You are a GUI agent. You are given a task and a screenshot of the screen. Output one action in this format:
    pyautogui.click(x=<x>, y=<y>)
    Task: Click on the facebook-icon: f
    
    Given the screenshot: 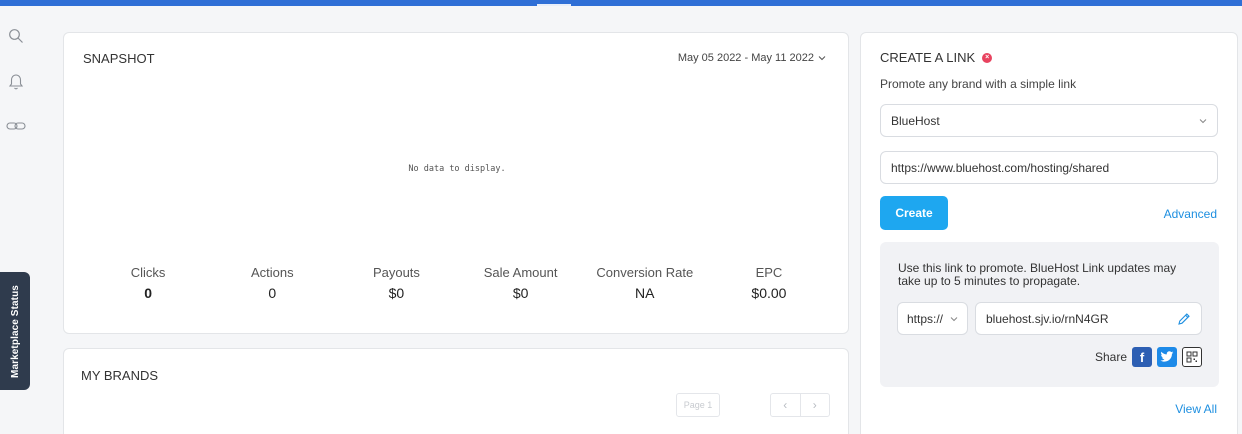 What is the action you would take?
    pyautogui.click(x=1142, y=357)
    